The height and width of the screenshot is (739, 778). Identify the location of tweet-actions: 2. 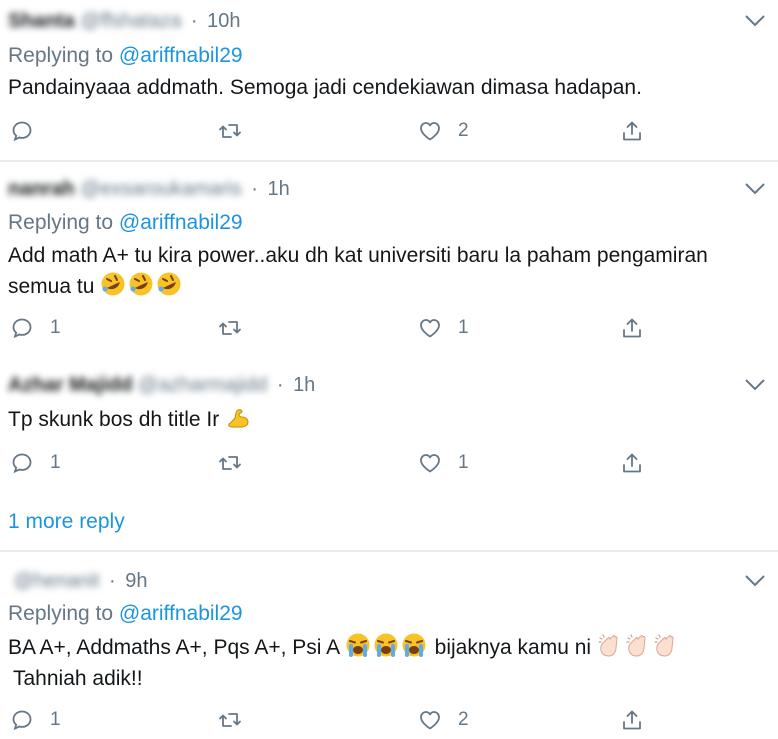
(389, 131).